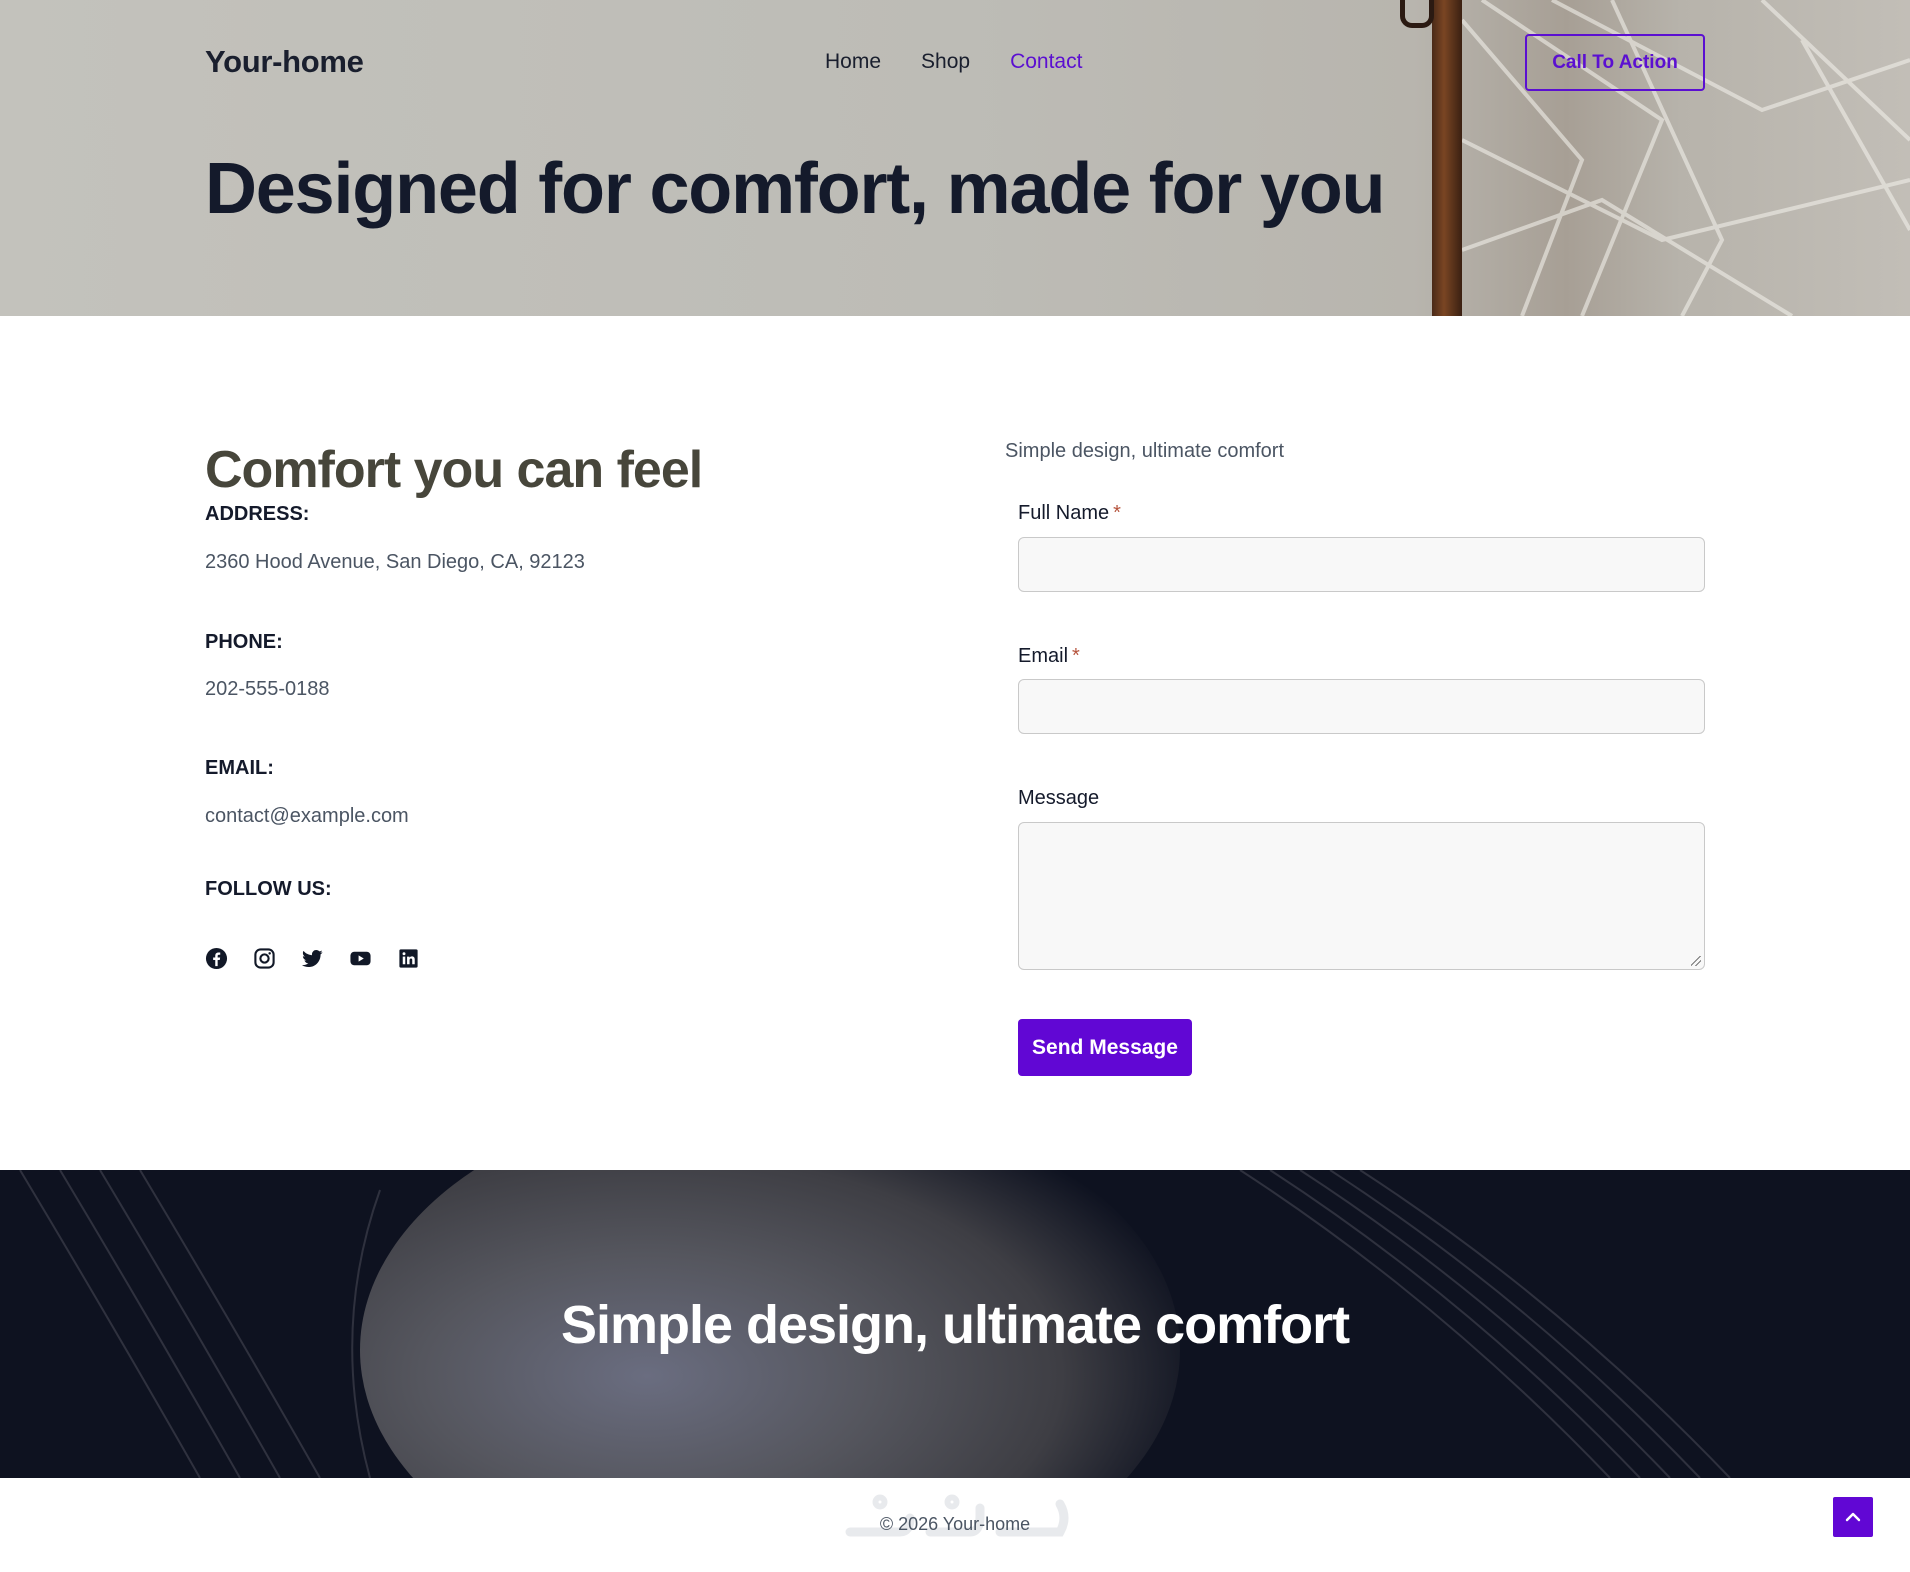  Describe the element at coordinates (1361, 564) in the screenshot. I see `full-name-input` at that location.